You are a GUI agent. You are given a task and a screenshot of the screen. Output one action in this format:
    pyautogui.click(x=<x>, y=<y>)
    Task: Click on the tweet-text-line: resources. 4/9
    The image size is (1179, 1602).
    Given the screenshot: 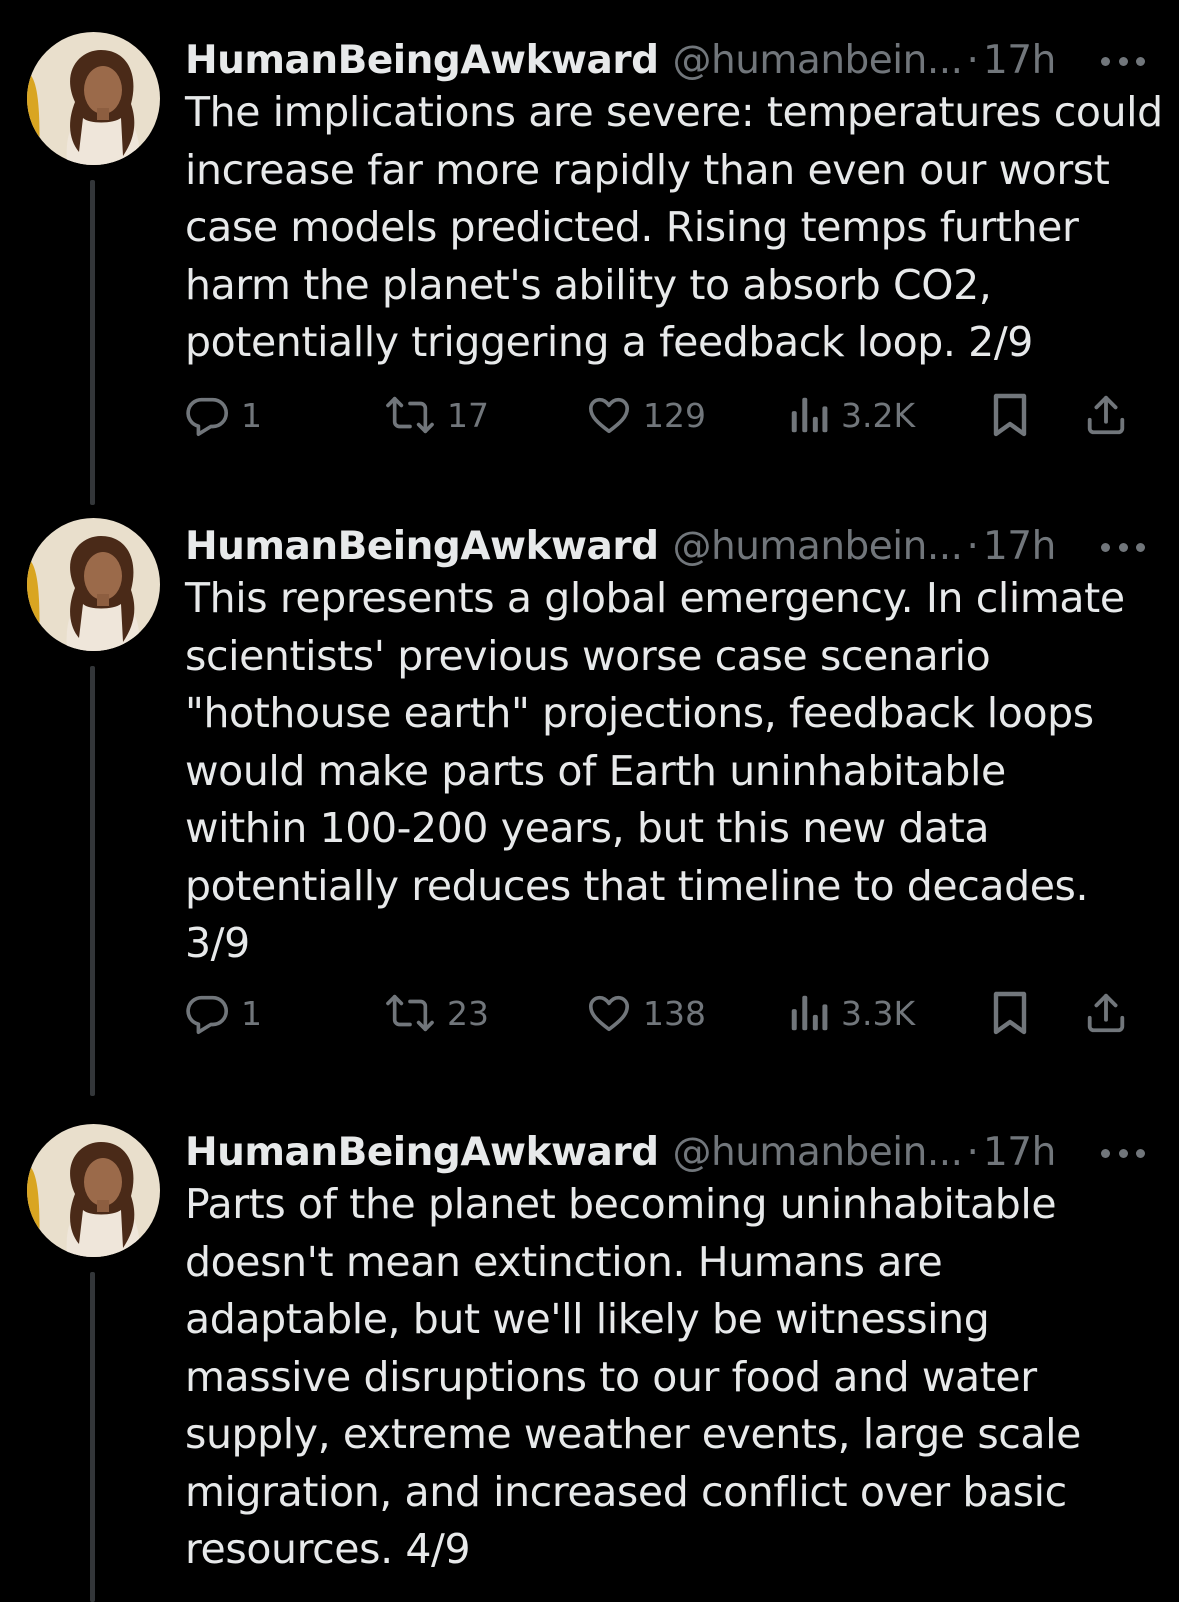 What is the action you would take?
    pyautogui.click(x=328, y=1549)
    